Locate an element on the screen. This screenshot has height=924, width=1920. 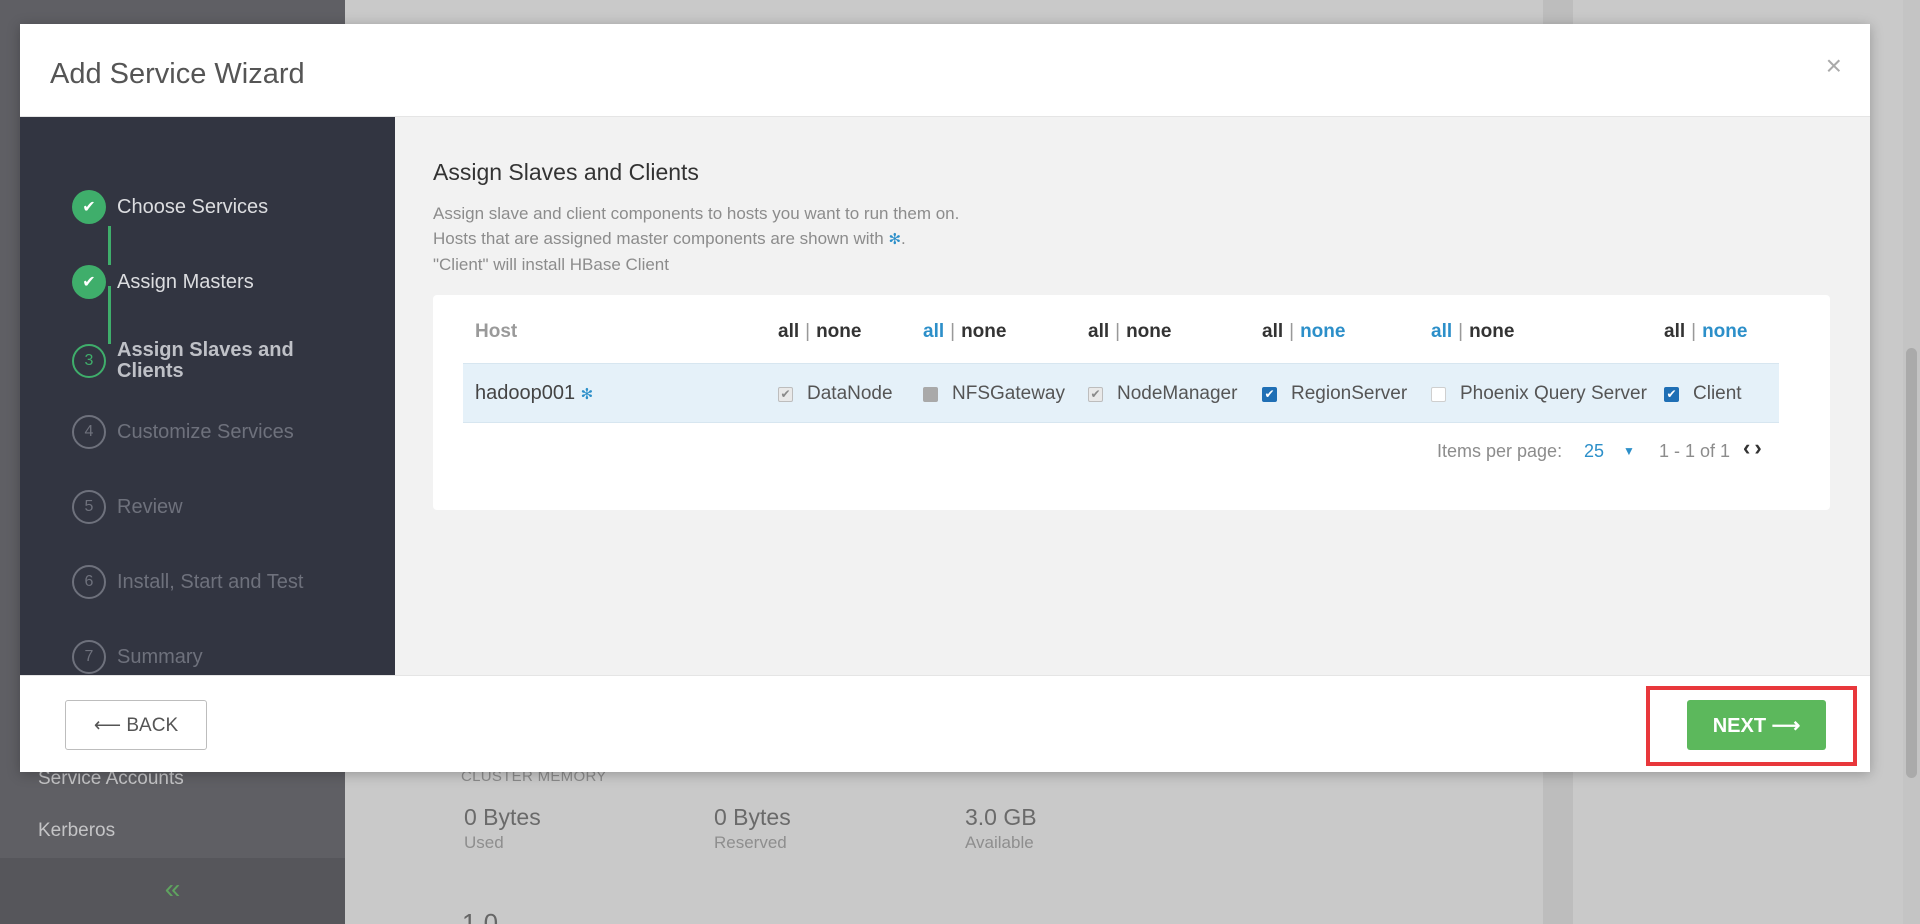
stat-label: Reserved is located at coordinates (750, 842).